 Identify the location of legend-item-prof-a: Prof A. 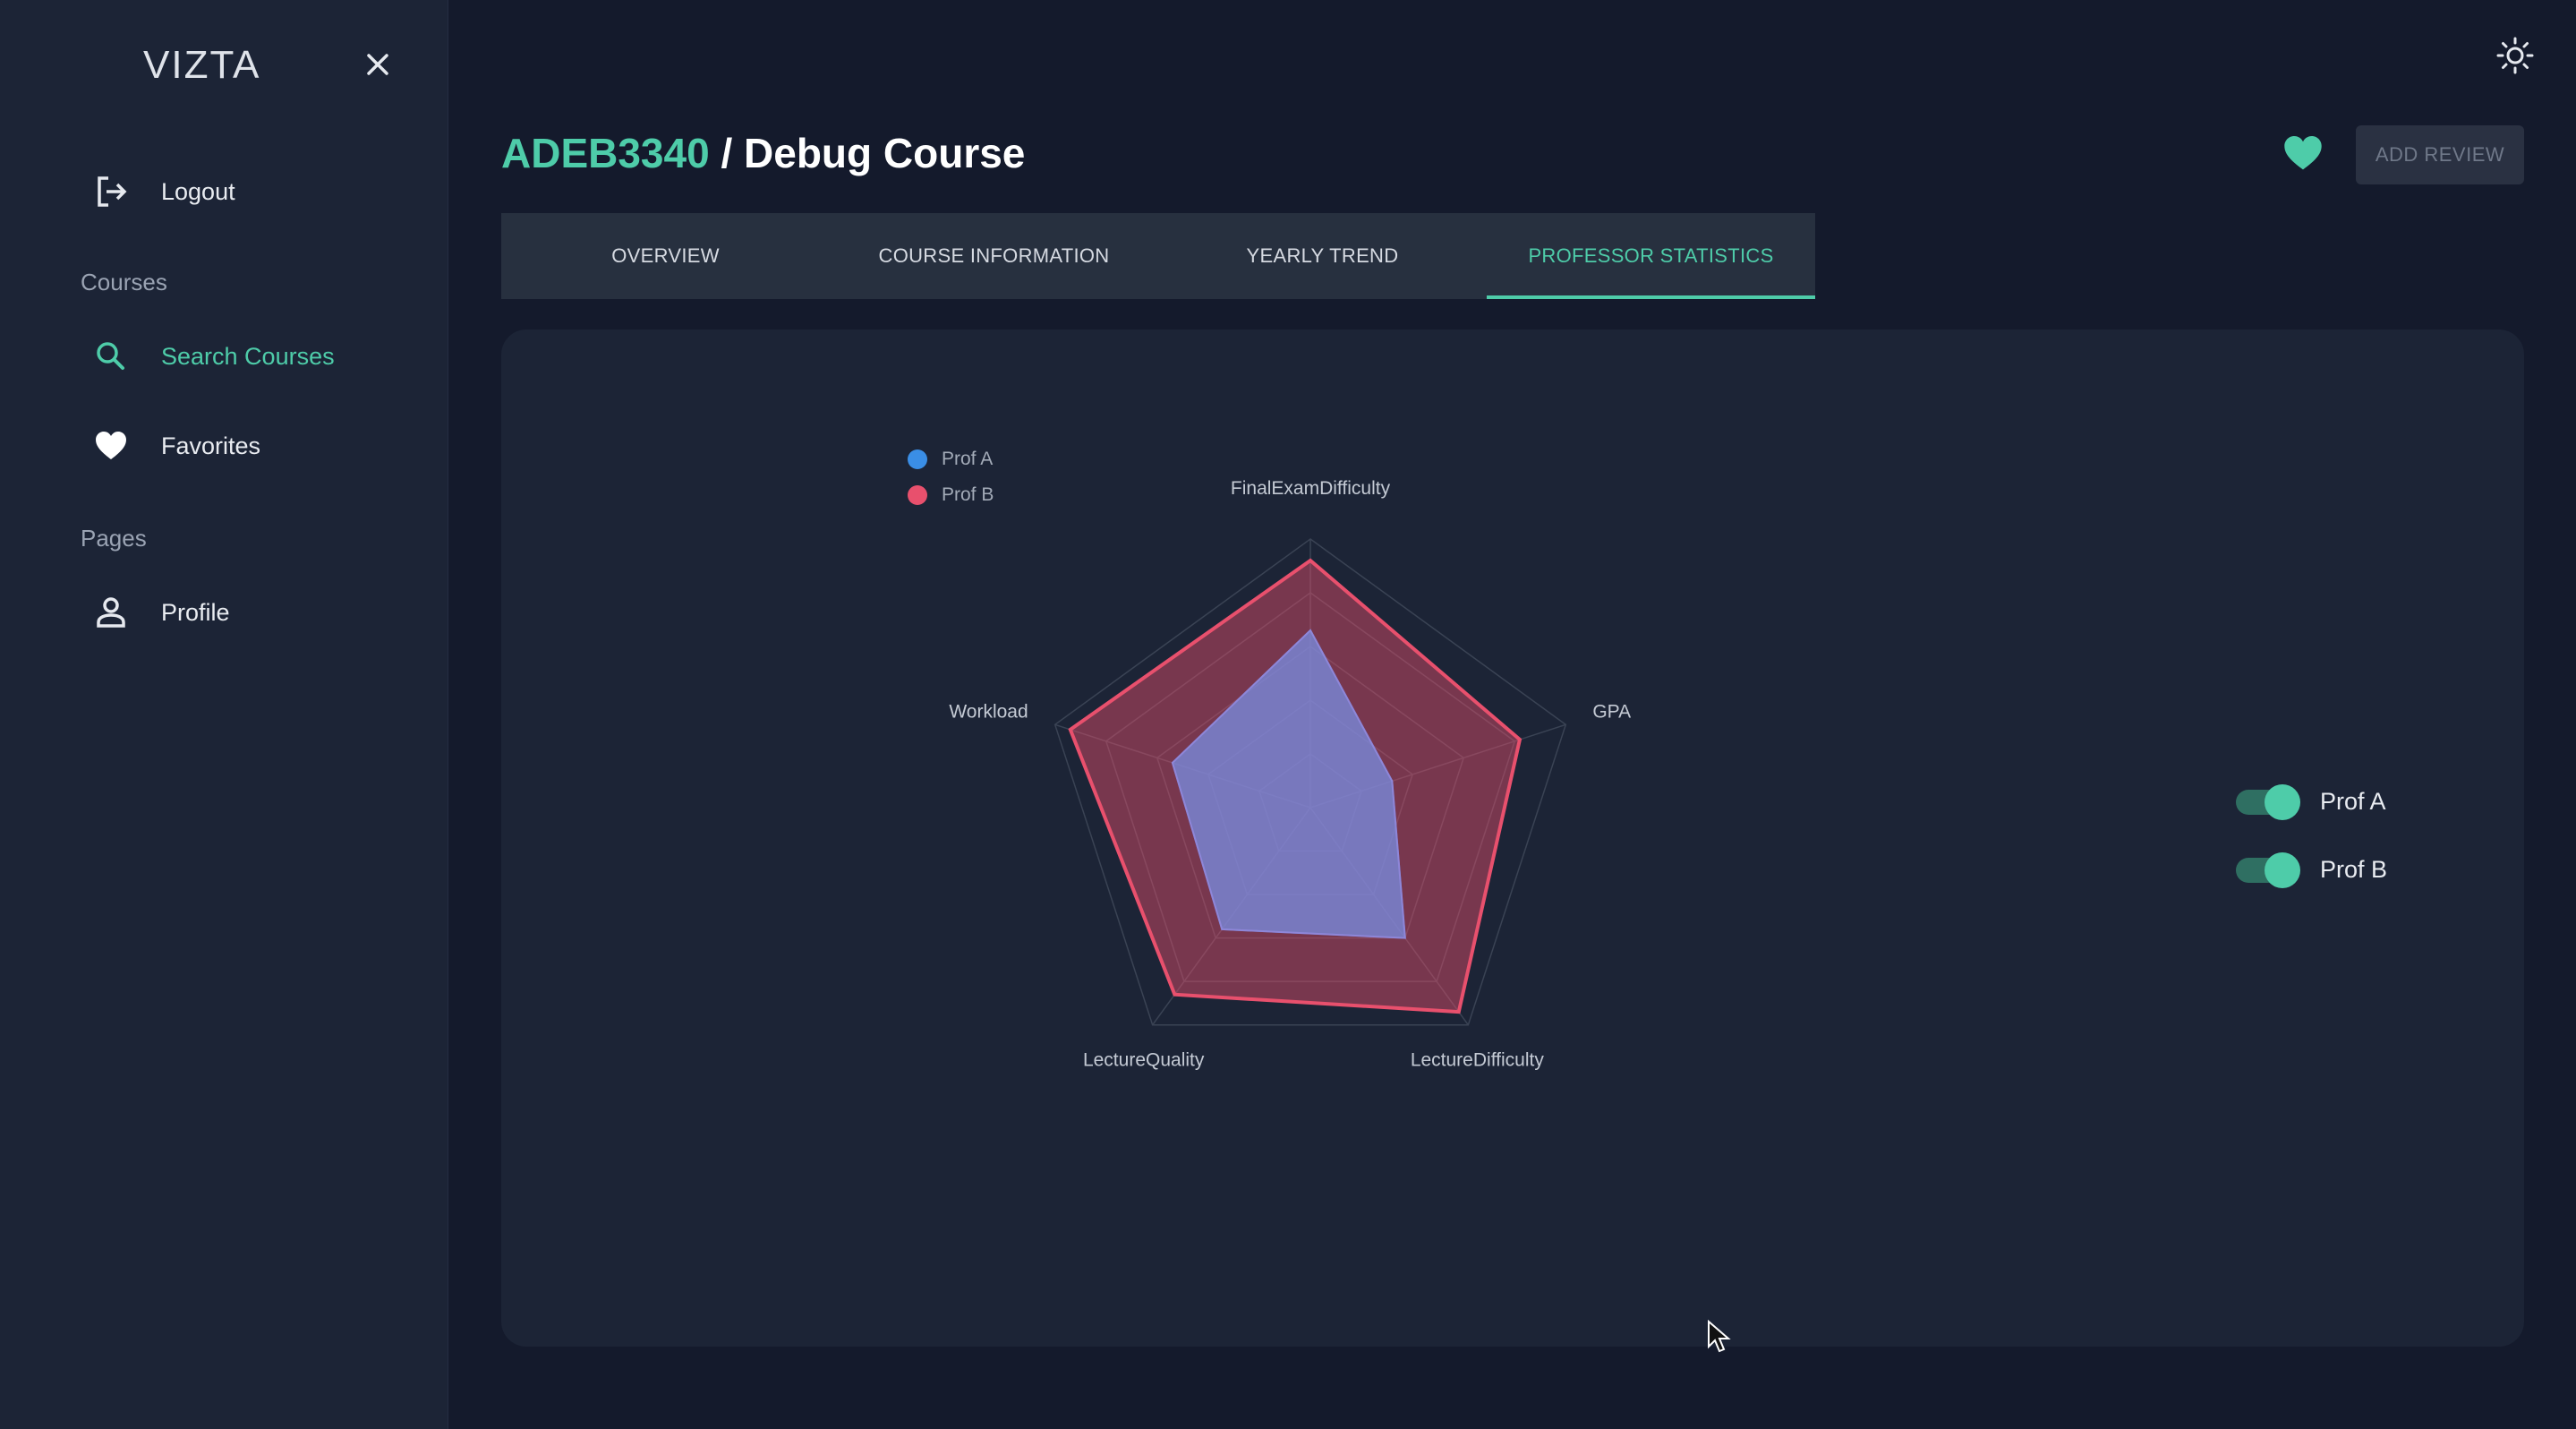
(950, 459).